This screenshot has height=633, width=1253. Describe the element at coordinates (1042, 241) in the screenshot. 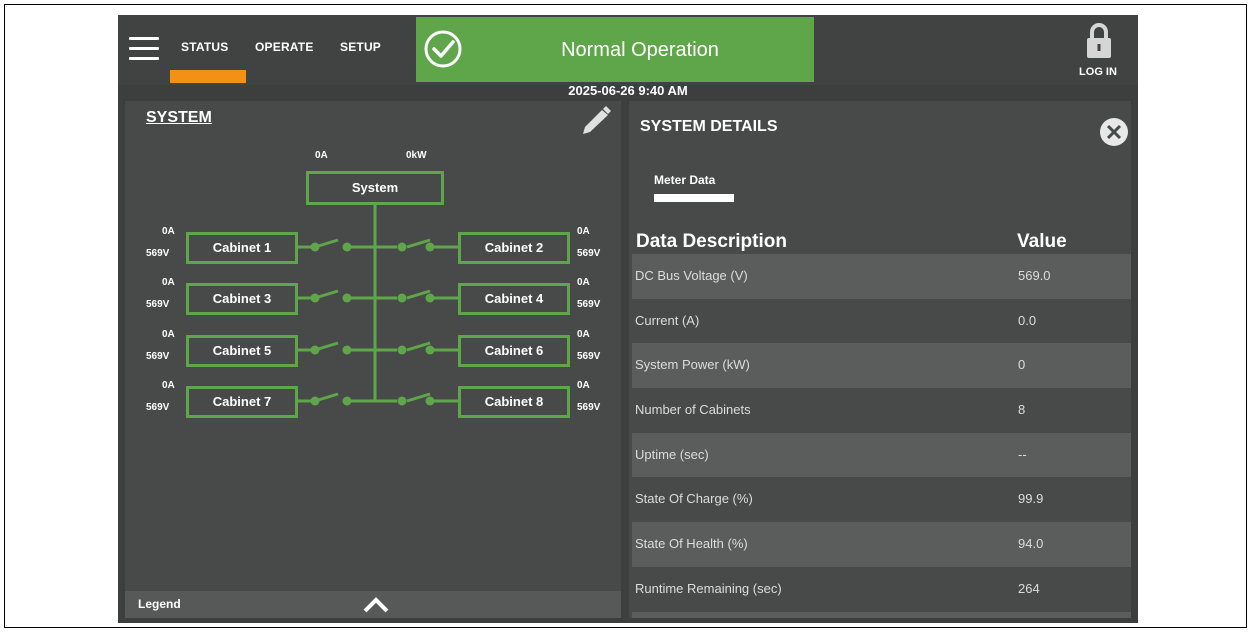

I see `column-header-value: Value` at that location.